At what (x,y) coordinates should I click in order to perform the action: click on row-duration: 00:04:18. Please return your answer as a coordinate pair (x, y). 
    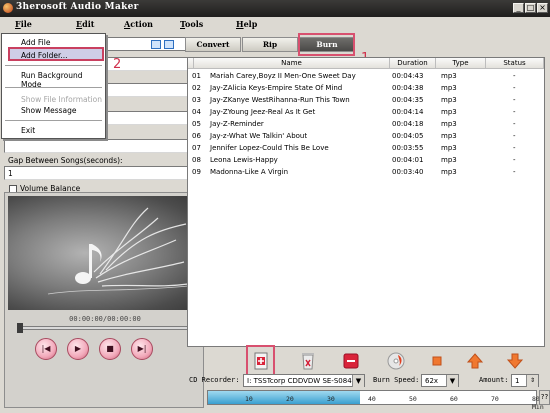
    Looking at the image, I should click on (408, 124).